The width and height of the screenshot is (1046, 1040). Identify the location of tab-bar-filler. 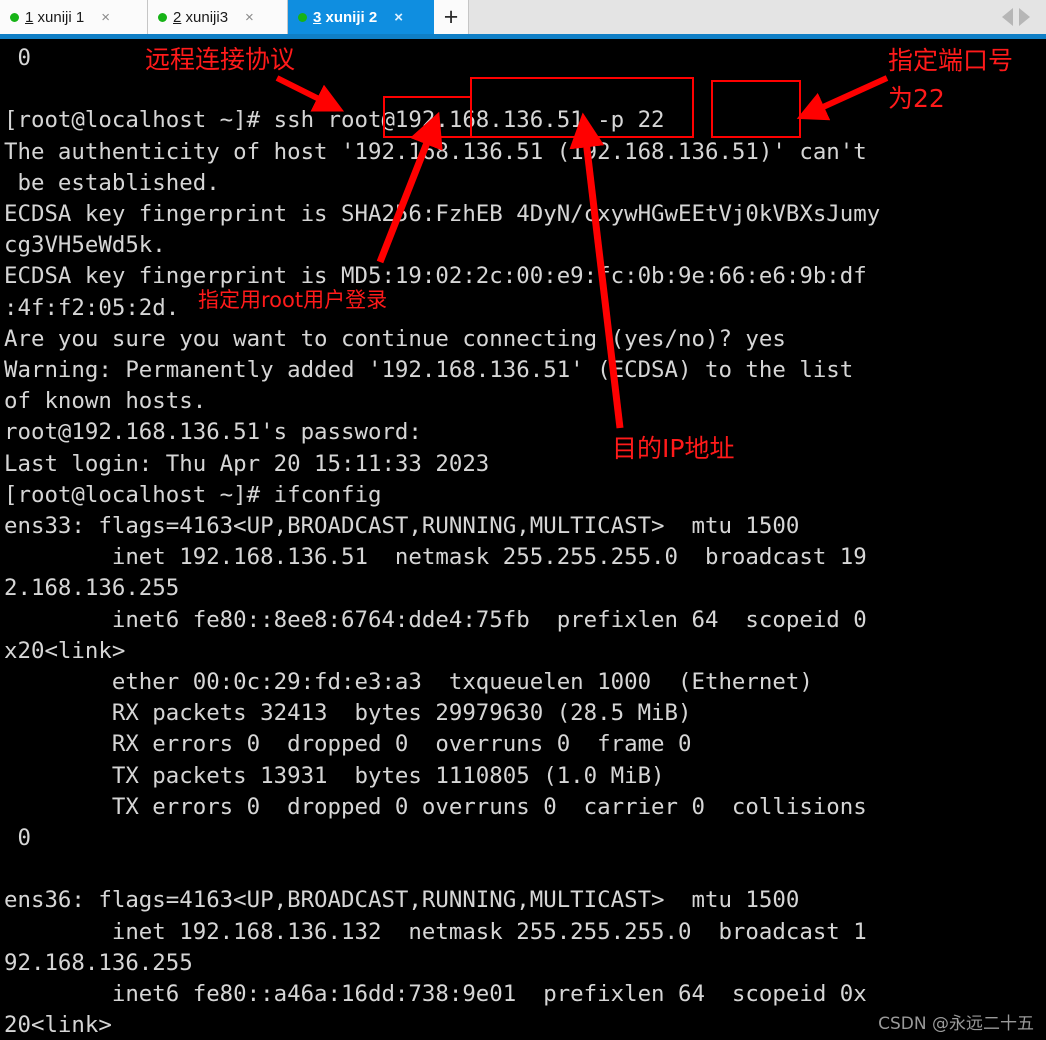
(735, 17).